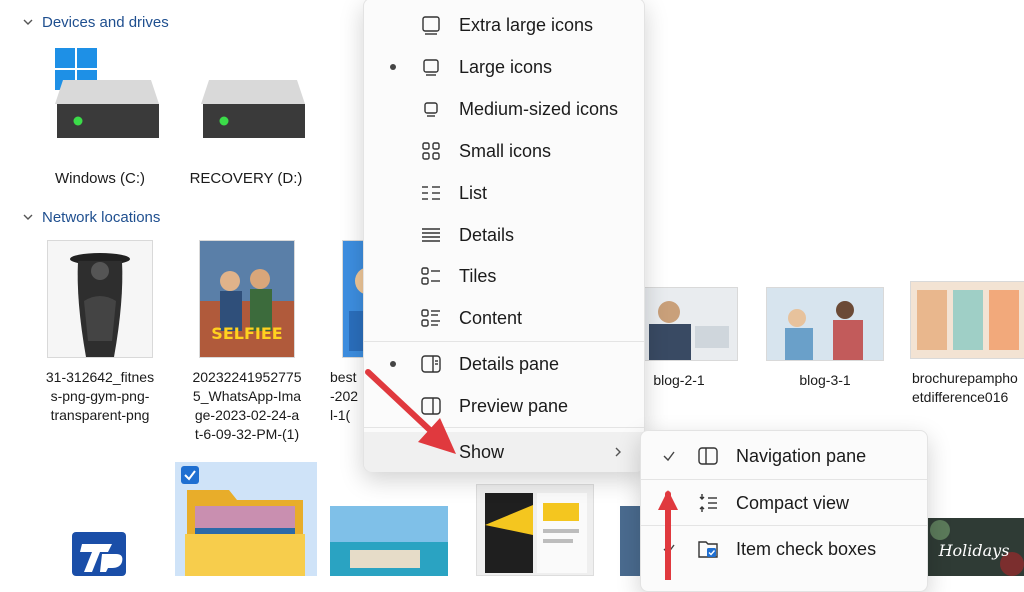 This screenshot has width=1024, height=592. I want to click on medium-icons-icon, so click(431, 109).